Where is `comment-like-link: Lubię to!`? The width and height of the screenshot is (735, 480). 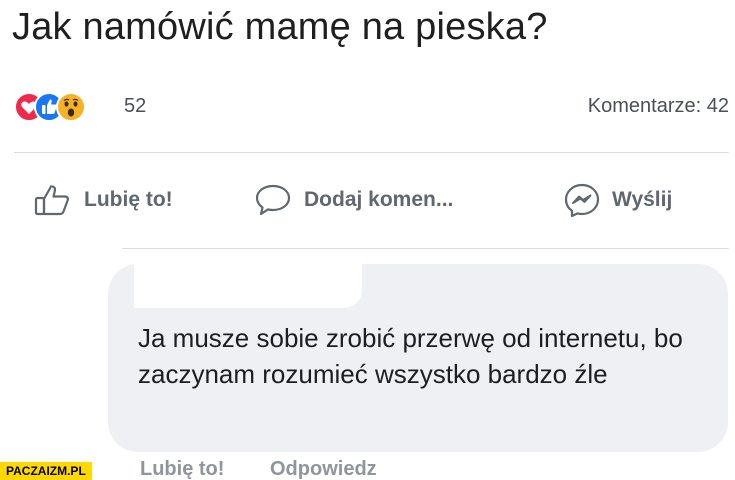
comment-like-link: Lubię to! is located at coordinates (182, 469).